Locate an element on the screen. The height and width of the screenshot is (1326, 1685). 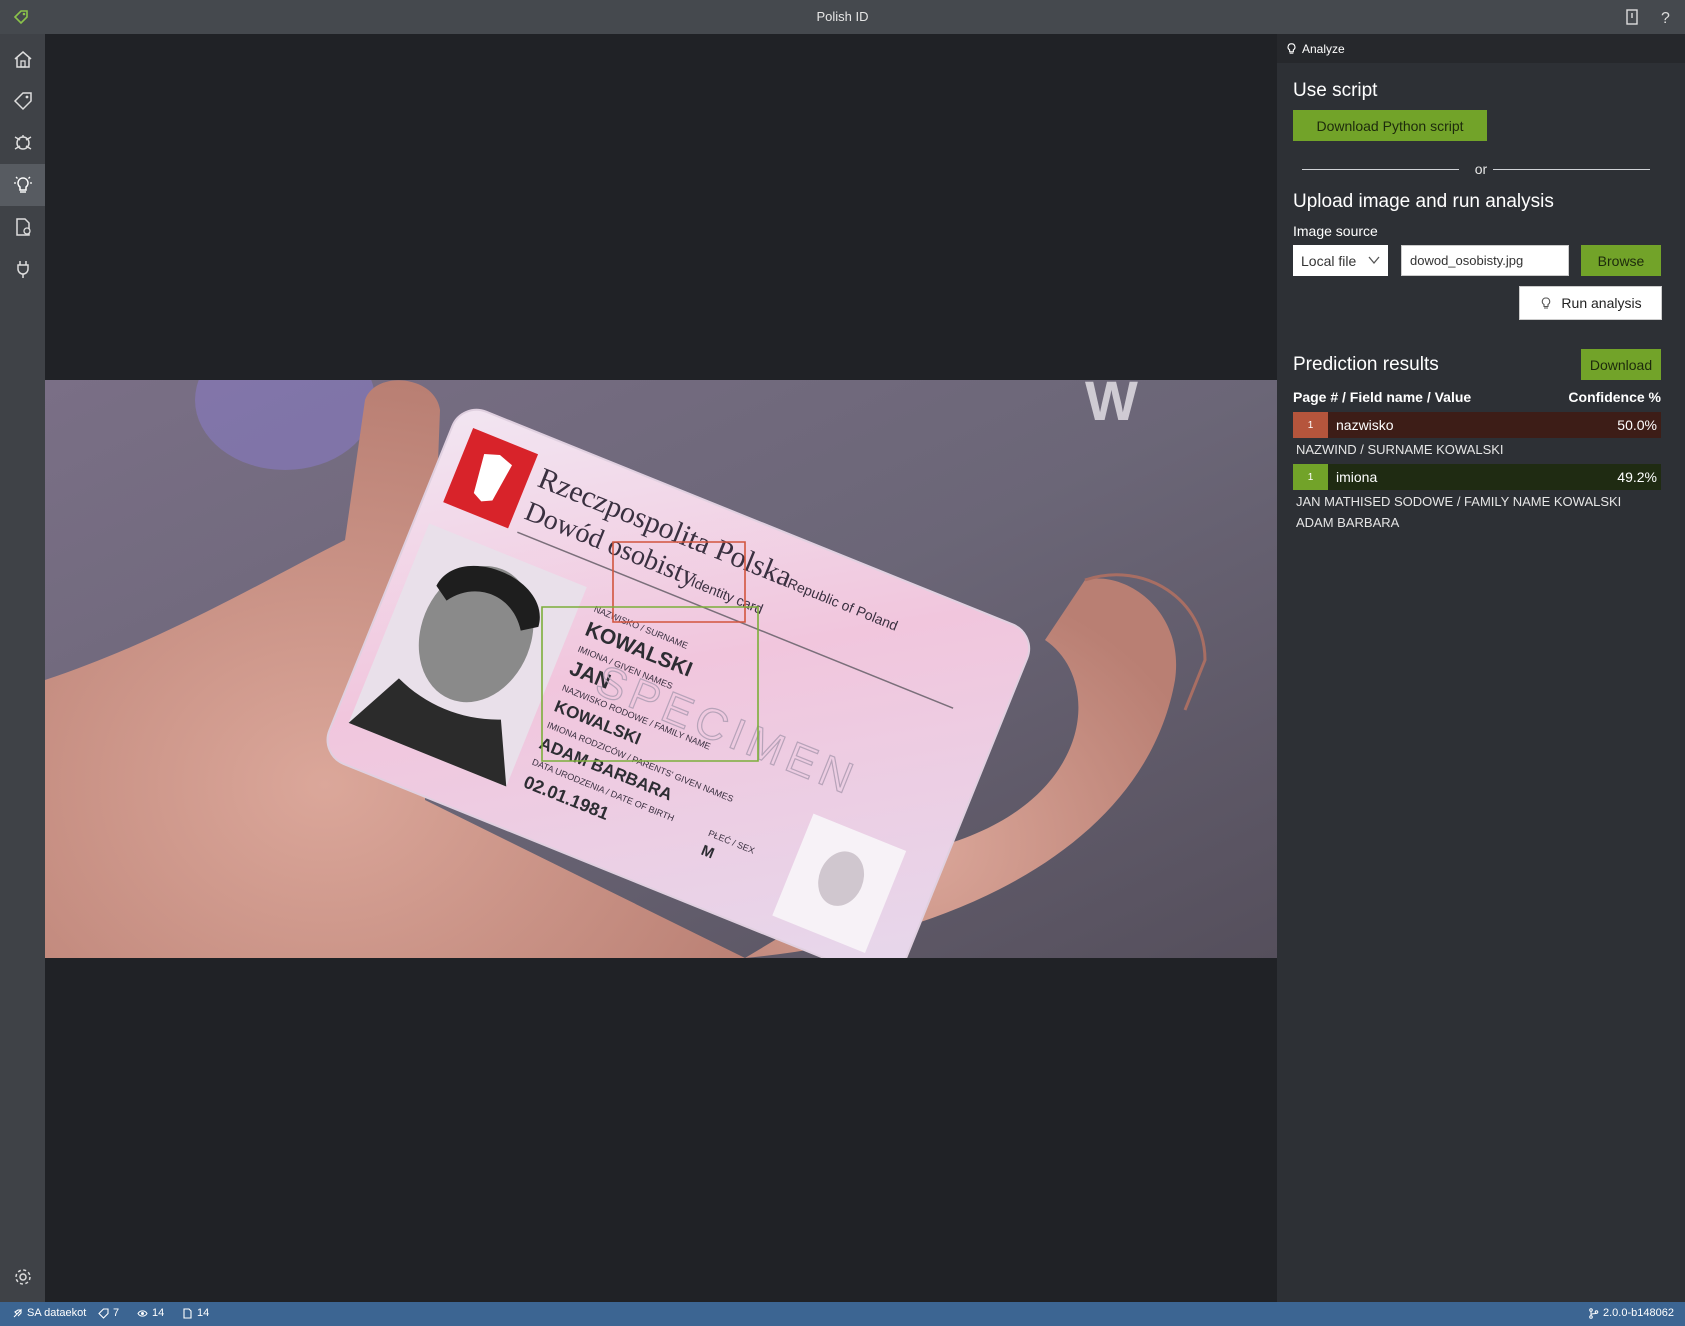
results-column-right: Confidence % is located at coordinates (1614, 397).